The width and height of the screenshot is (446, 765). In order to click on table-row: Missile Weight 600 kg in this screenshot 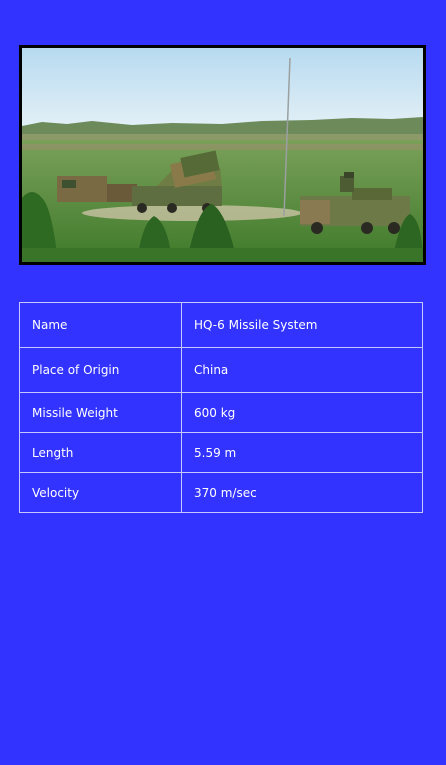, I will do `click(221, 412)`.